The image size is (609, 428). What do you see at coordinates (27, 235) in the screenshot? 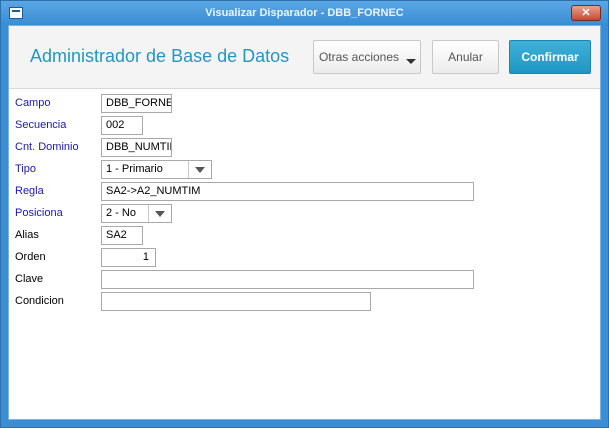
I see `alias-label: Alias` at bounding box center [27, 235].